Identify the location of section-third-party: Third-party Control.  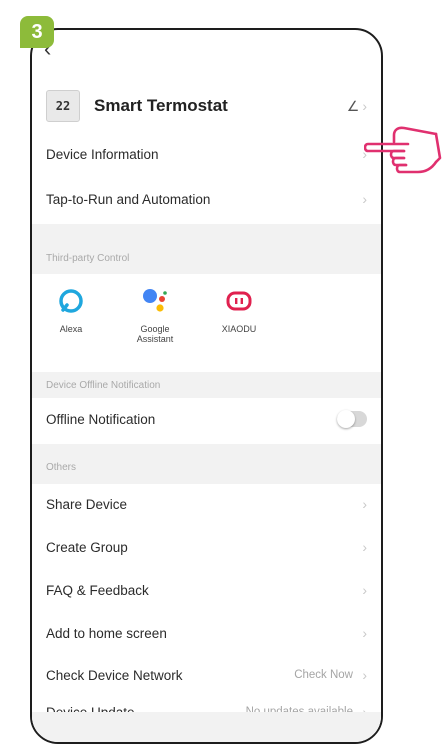
(206, 249).